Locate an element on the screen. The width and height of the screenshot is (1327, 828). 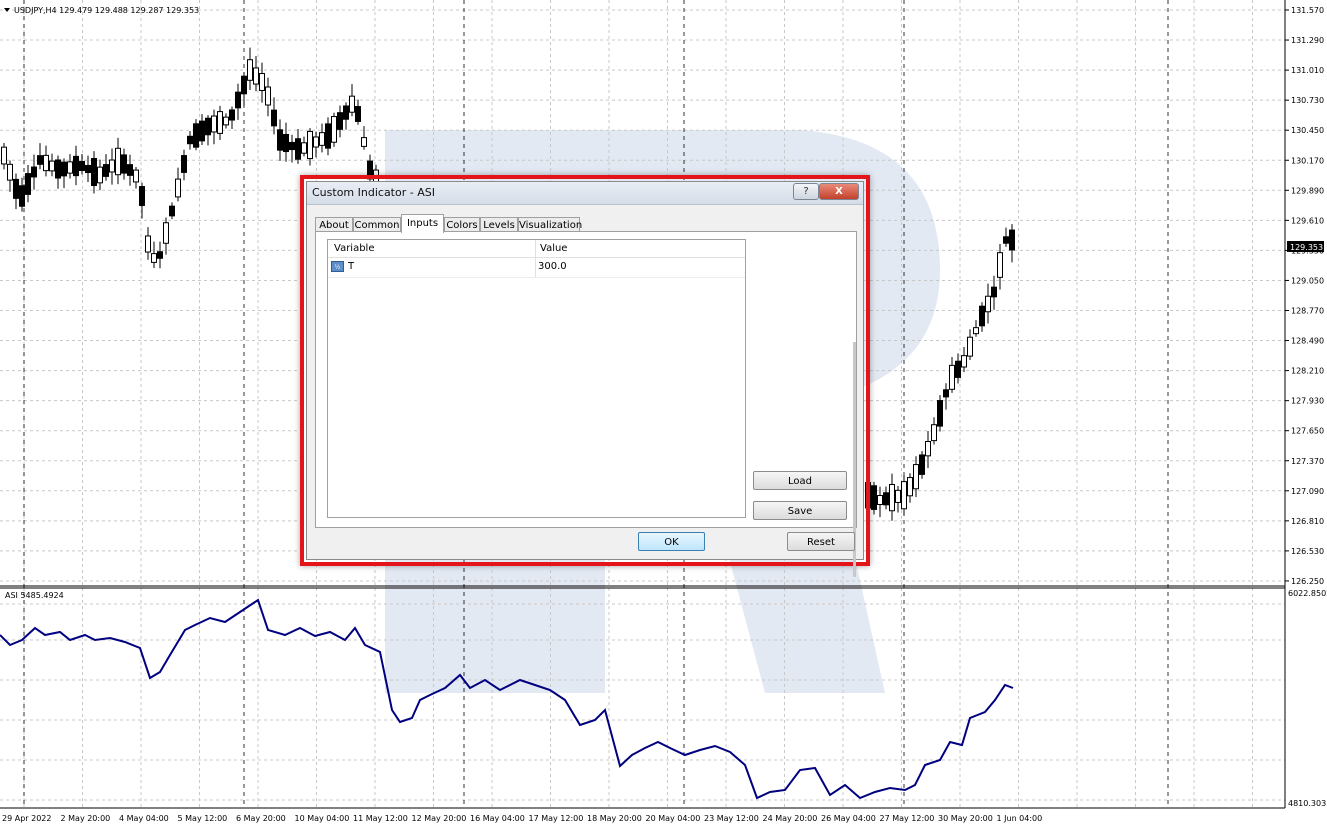
tab-inputs: Inputs is located at coordinates (422, 223).